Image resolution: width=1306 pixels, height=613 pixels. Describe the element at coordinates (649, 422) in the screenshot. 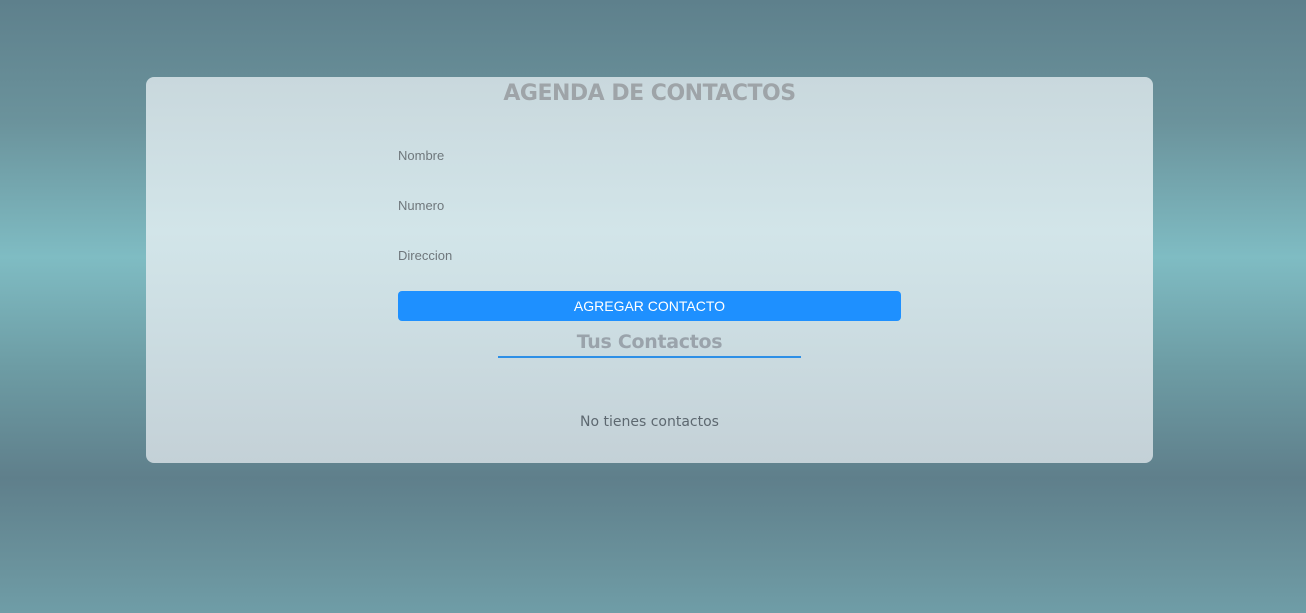

I see `empty-contacts-message: No tienes contactos` at that location.